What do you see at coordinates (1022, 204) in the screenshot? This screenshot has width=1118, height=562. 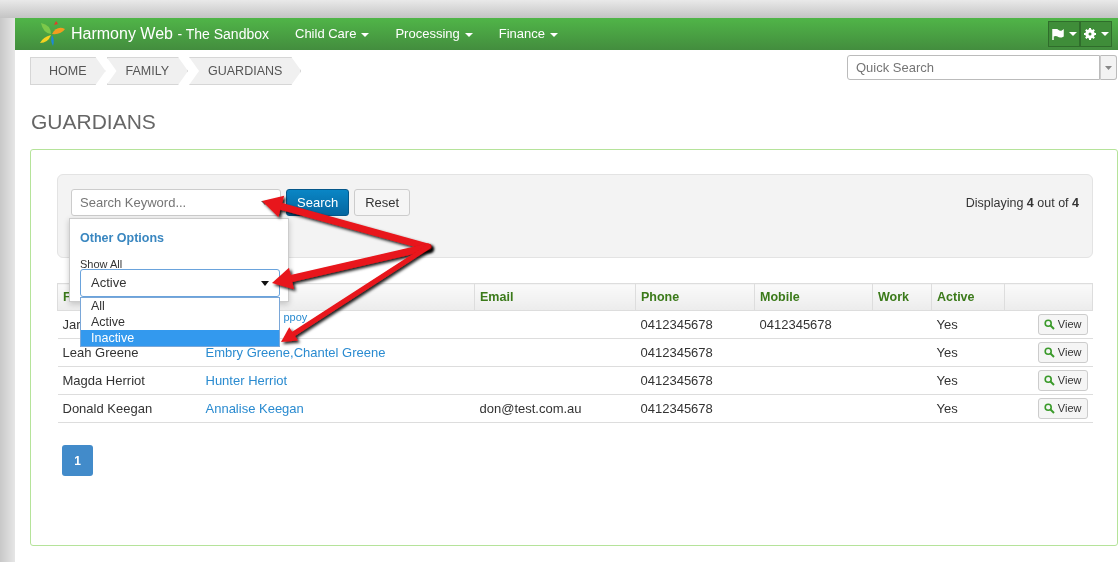 I see `results-summary: Displaying 4 out of 4` at bounding box center [1022, 204].